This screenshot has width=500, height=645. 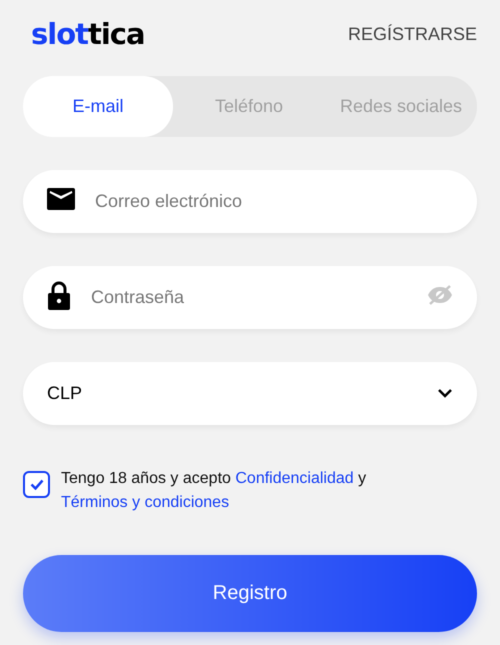 I want to click on register-button: Registro, so click(x=250, y=593).